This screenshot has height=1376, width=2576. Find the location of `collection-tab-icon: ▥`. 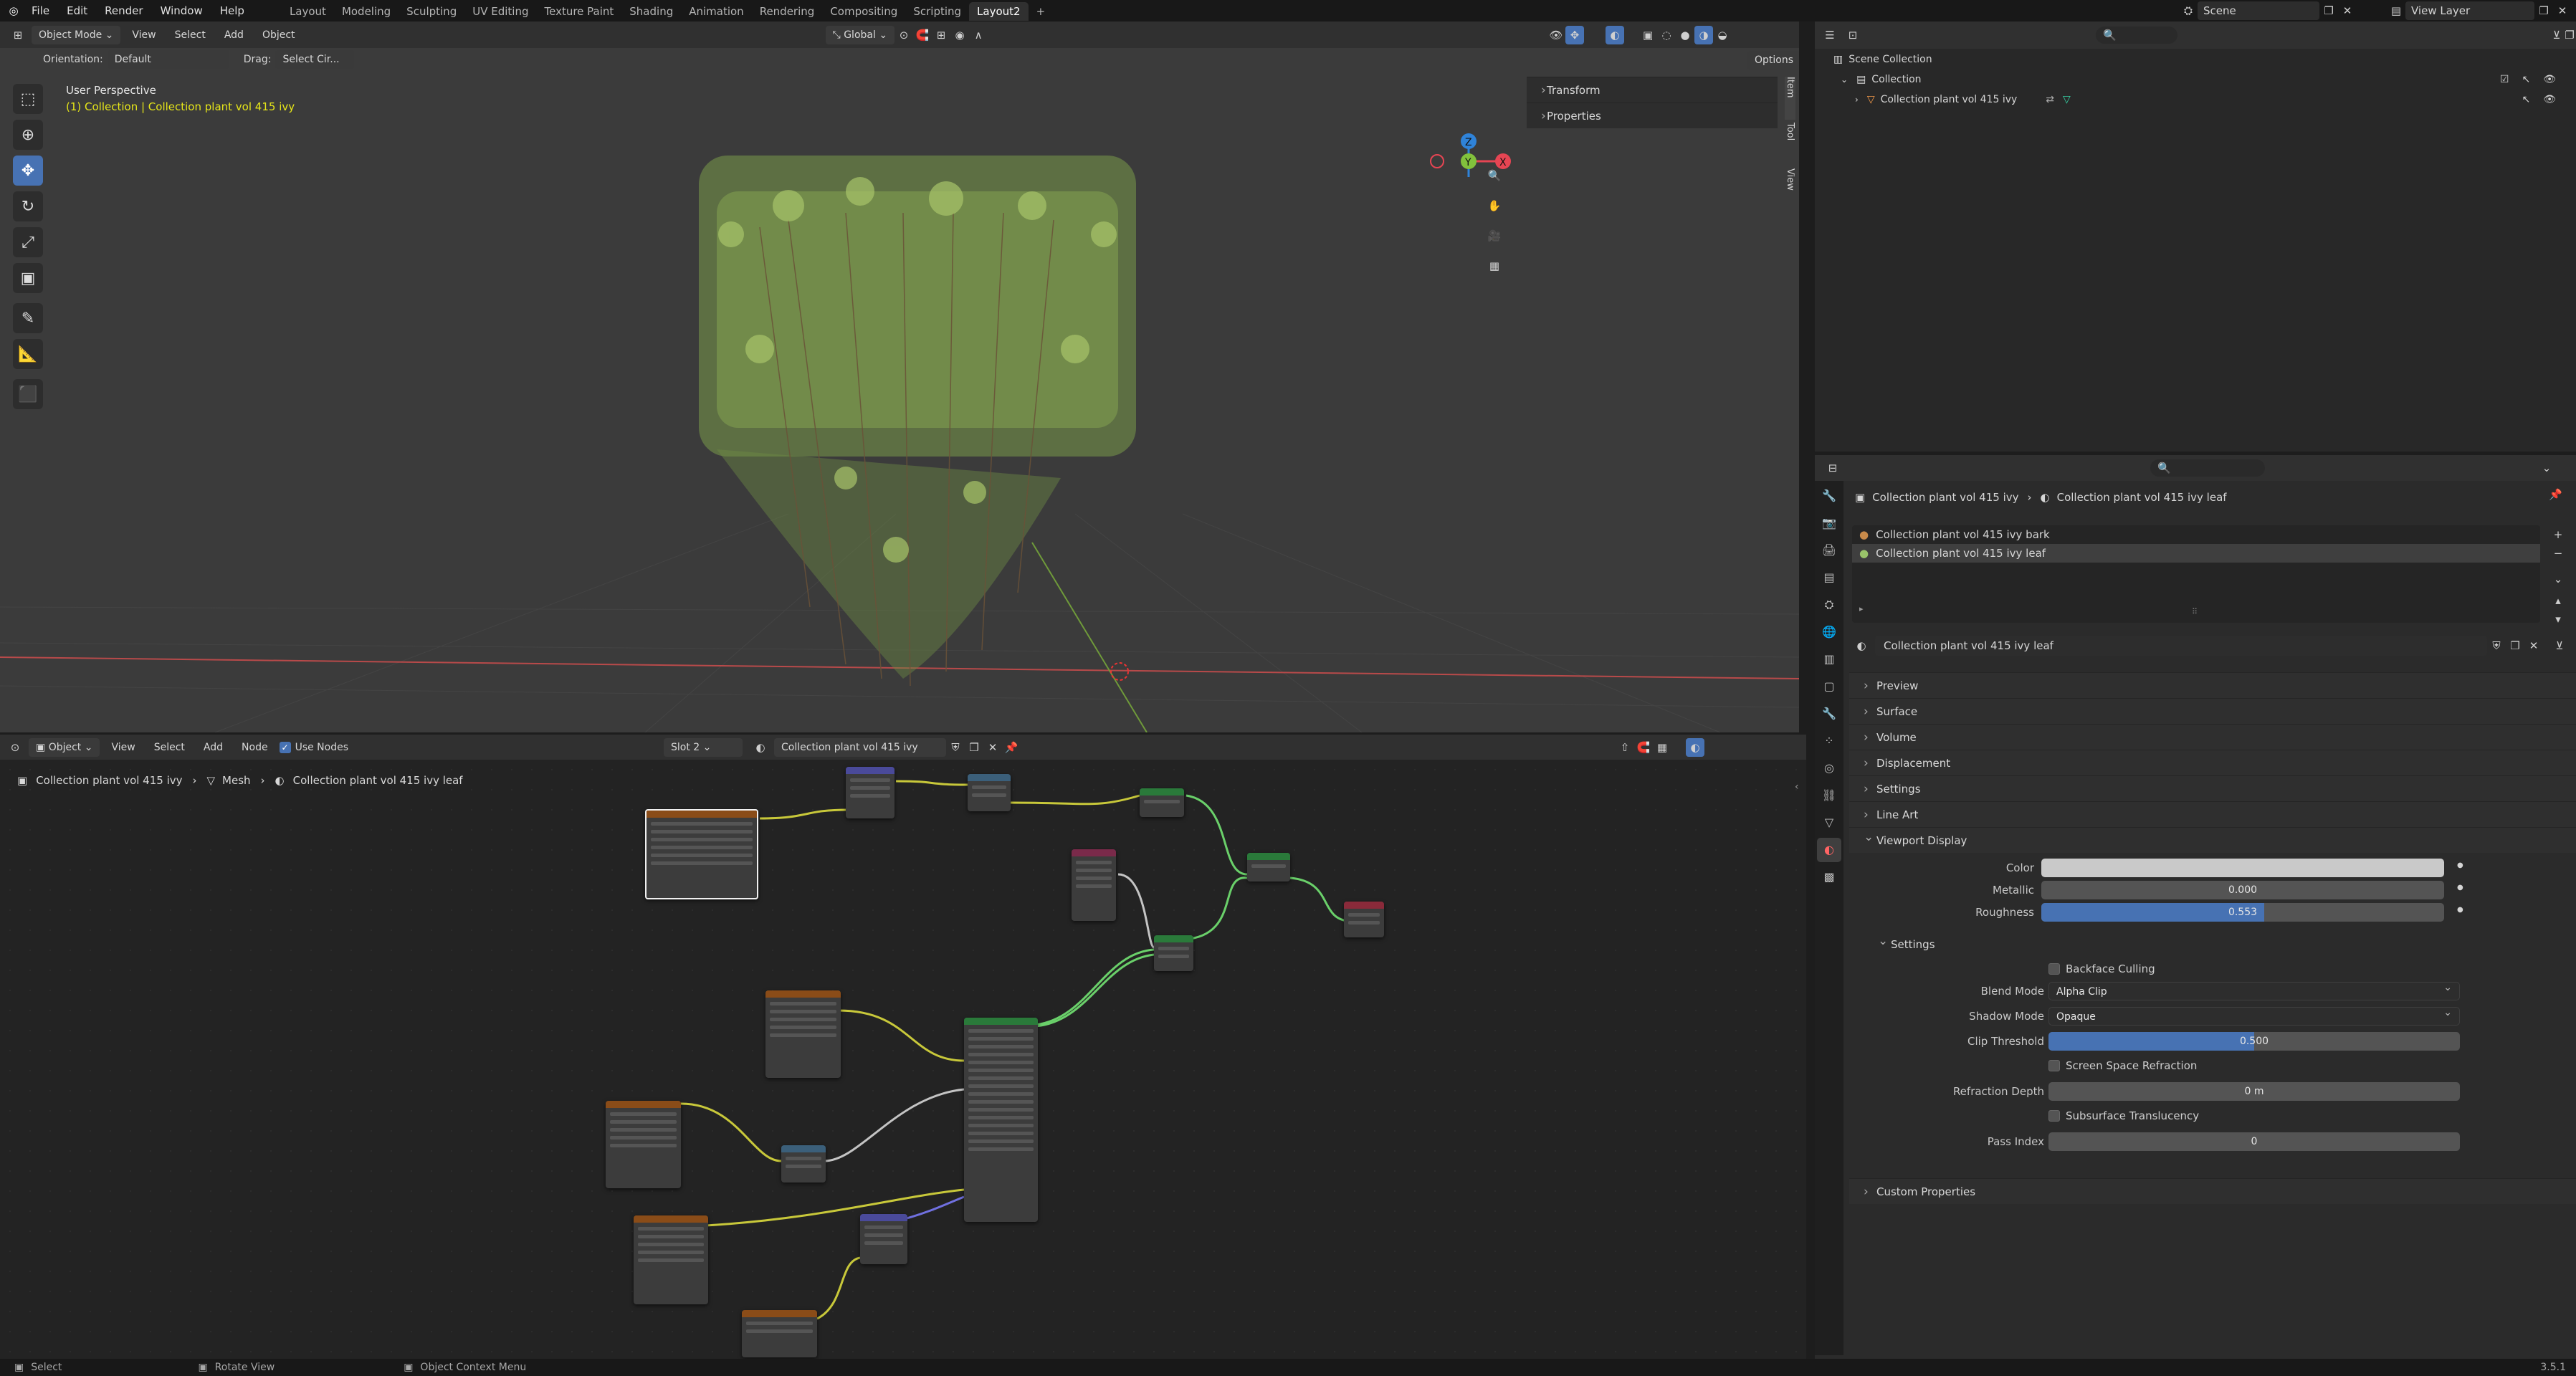

collection-tab-icon: ▥ is located at coordinates (1829, 659).